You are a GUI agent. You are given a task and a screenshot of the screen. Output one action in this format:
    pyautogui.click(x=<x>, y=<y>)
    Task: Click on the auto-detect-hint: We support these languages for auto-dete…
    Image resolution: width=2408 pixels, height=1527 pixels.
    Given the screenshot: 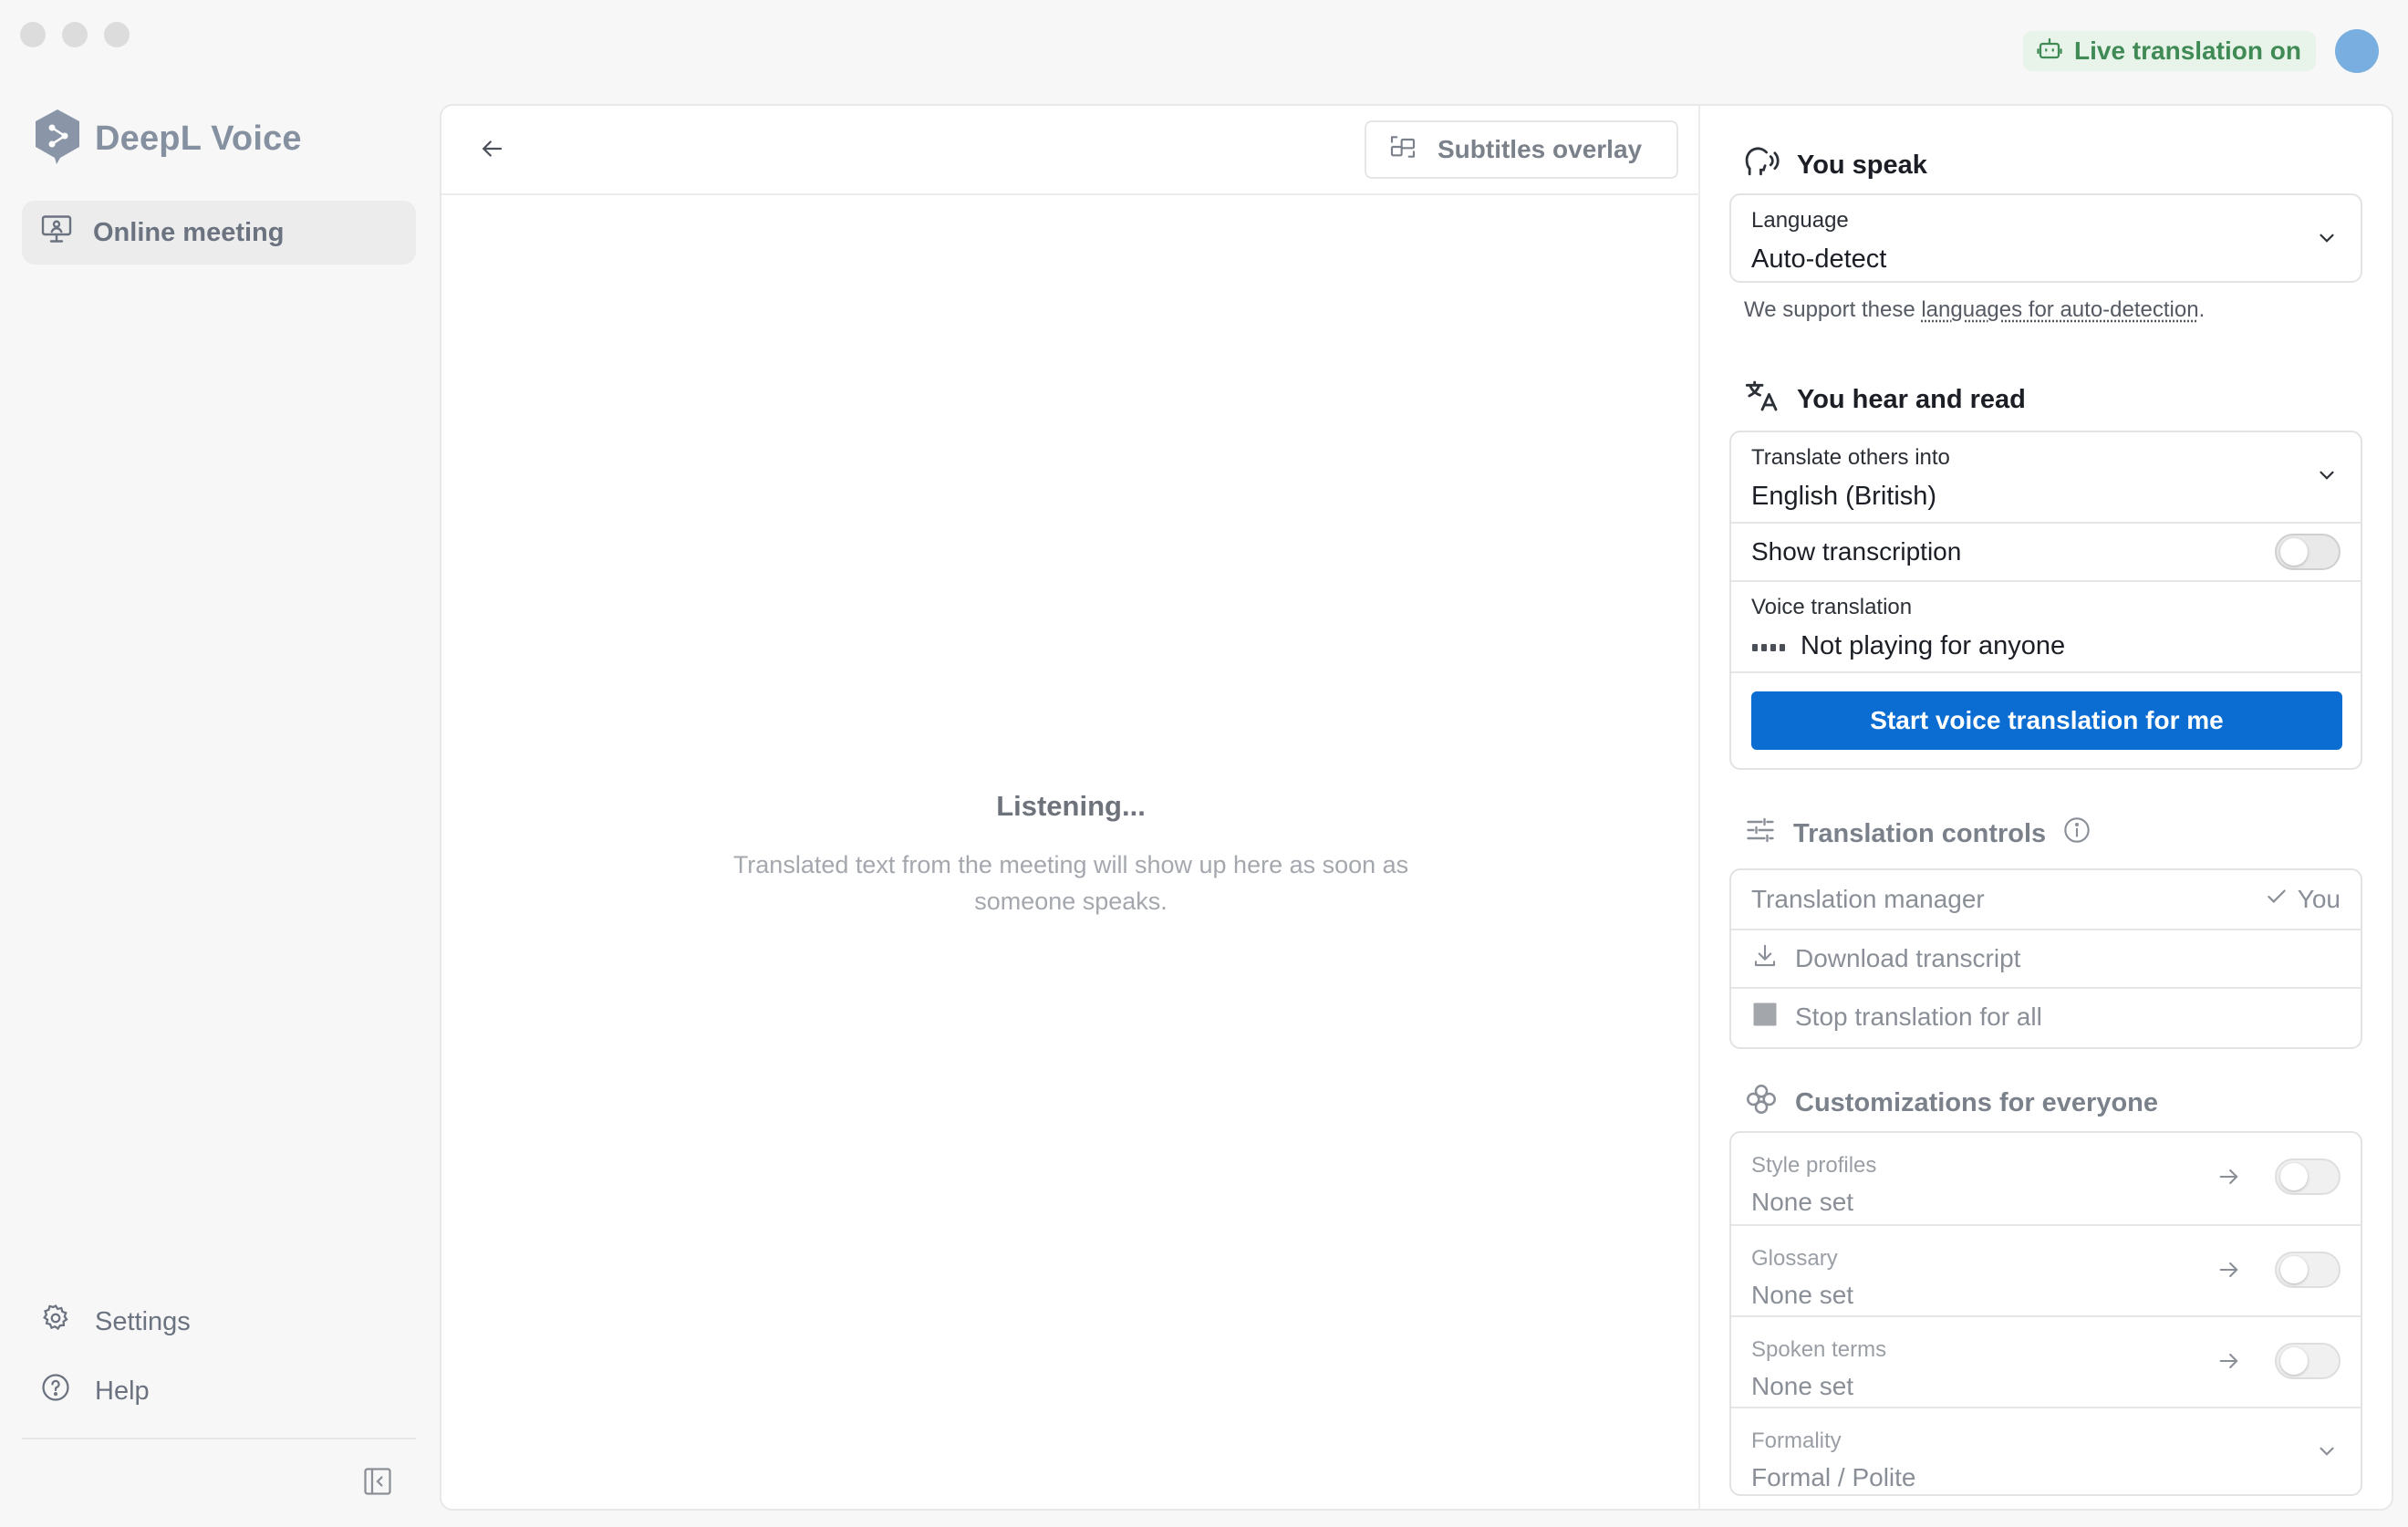 What is the action you would take?
    pyautogui.click(x=1974, y=310)
    